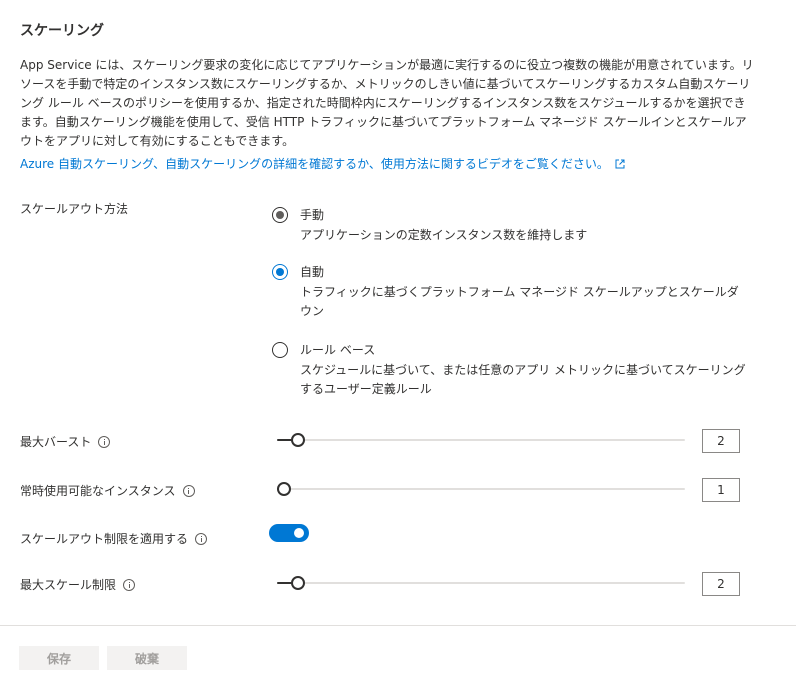  What do you see at coordinates (59, 658) in the screenshot?
I see `save-button: 保存` at bounding box center [59, 658].